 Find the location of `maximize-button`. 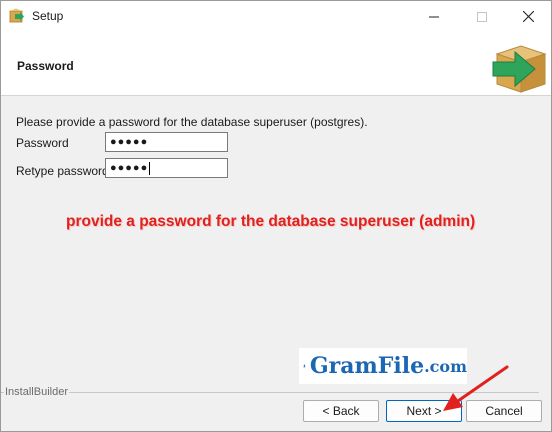

maximize-button is located at coordinates (482, 16).